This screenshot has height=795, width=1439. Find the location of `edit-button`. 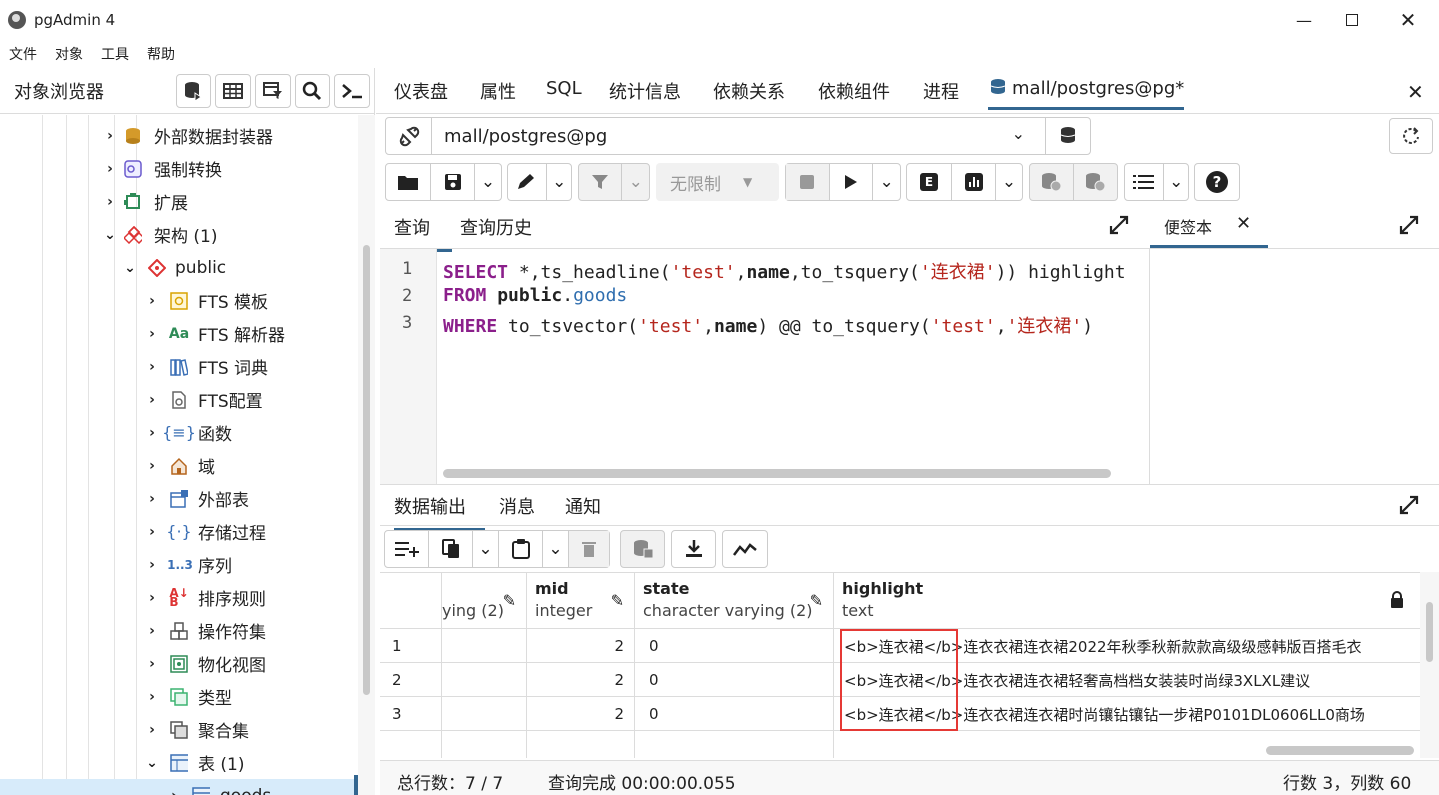

edit-button is located at coordinates (528, 182).